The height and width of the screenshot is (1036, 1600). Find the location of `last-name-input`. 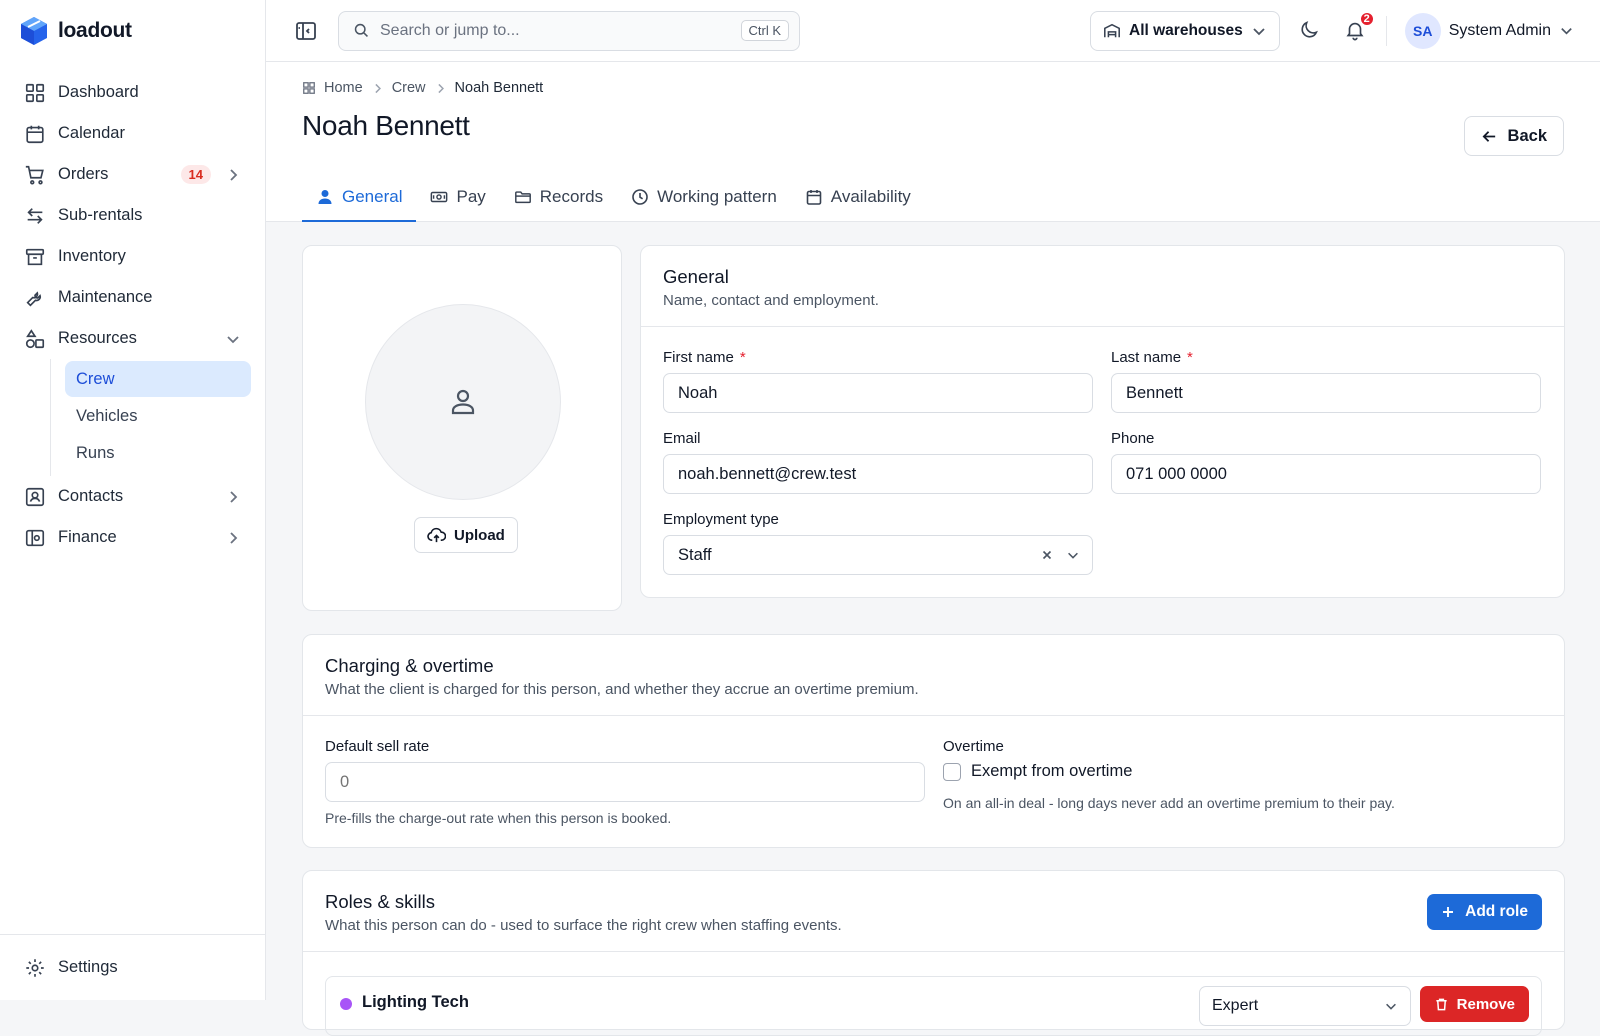

last-name-input is located at coordinates (1326, 393).